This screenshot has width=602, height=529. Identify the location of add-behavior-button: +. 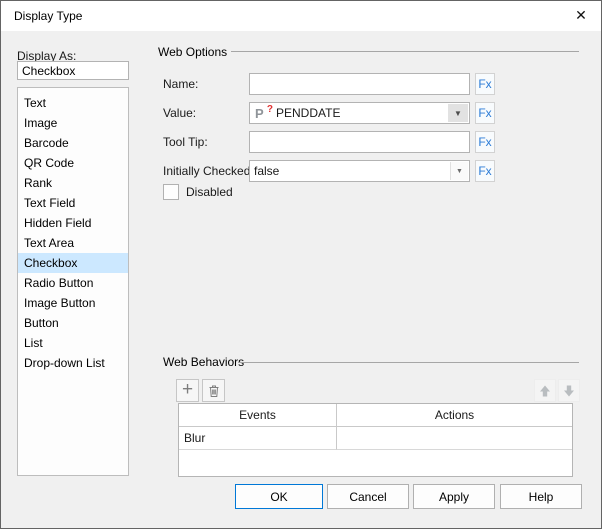
(187, 390).